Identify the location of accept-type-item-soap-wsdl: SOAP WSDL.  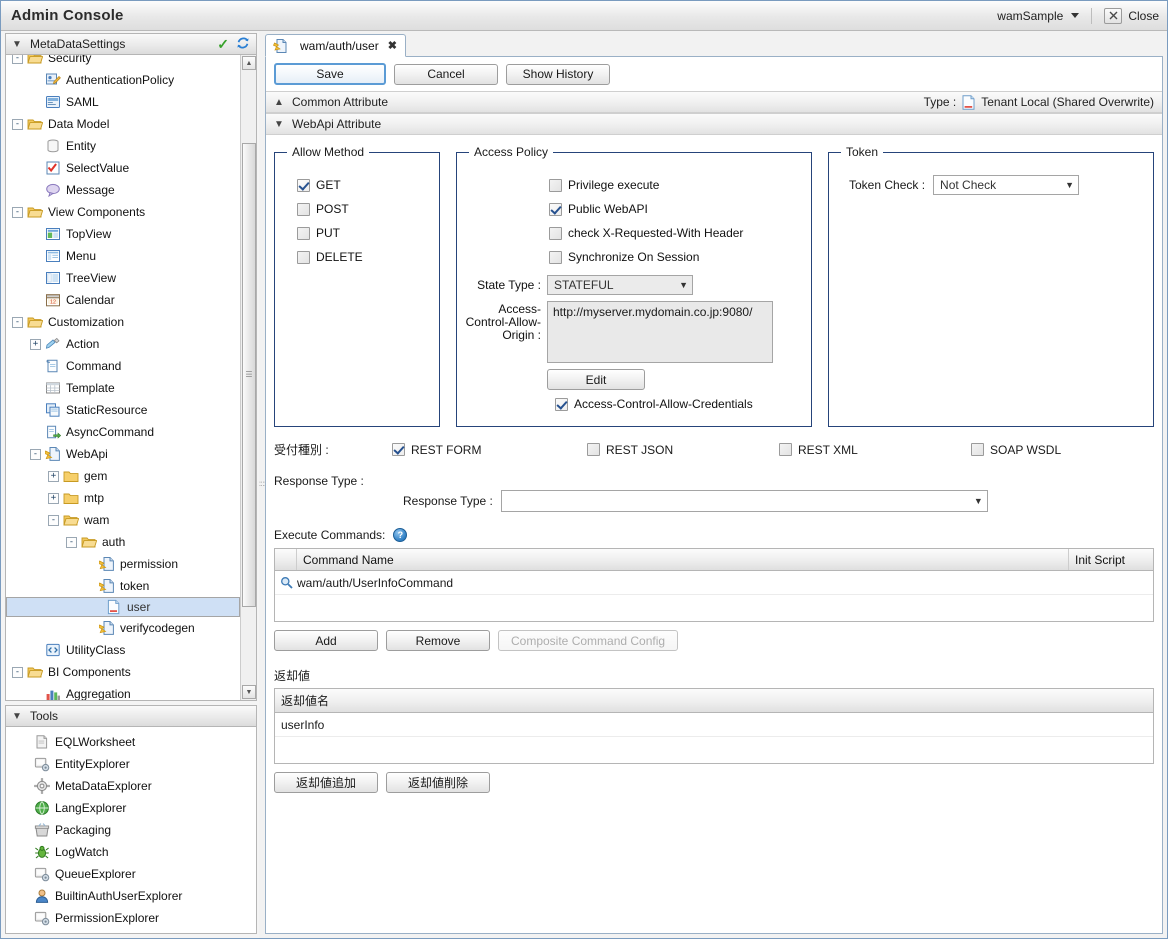
(1016, 450).